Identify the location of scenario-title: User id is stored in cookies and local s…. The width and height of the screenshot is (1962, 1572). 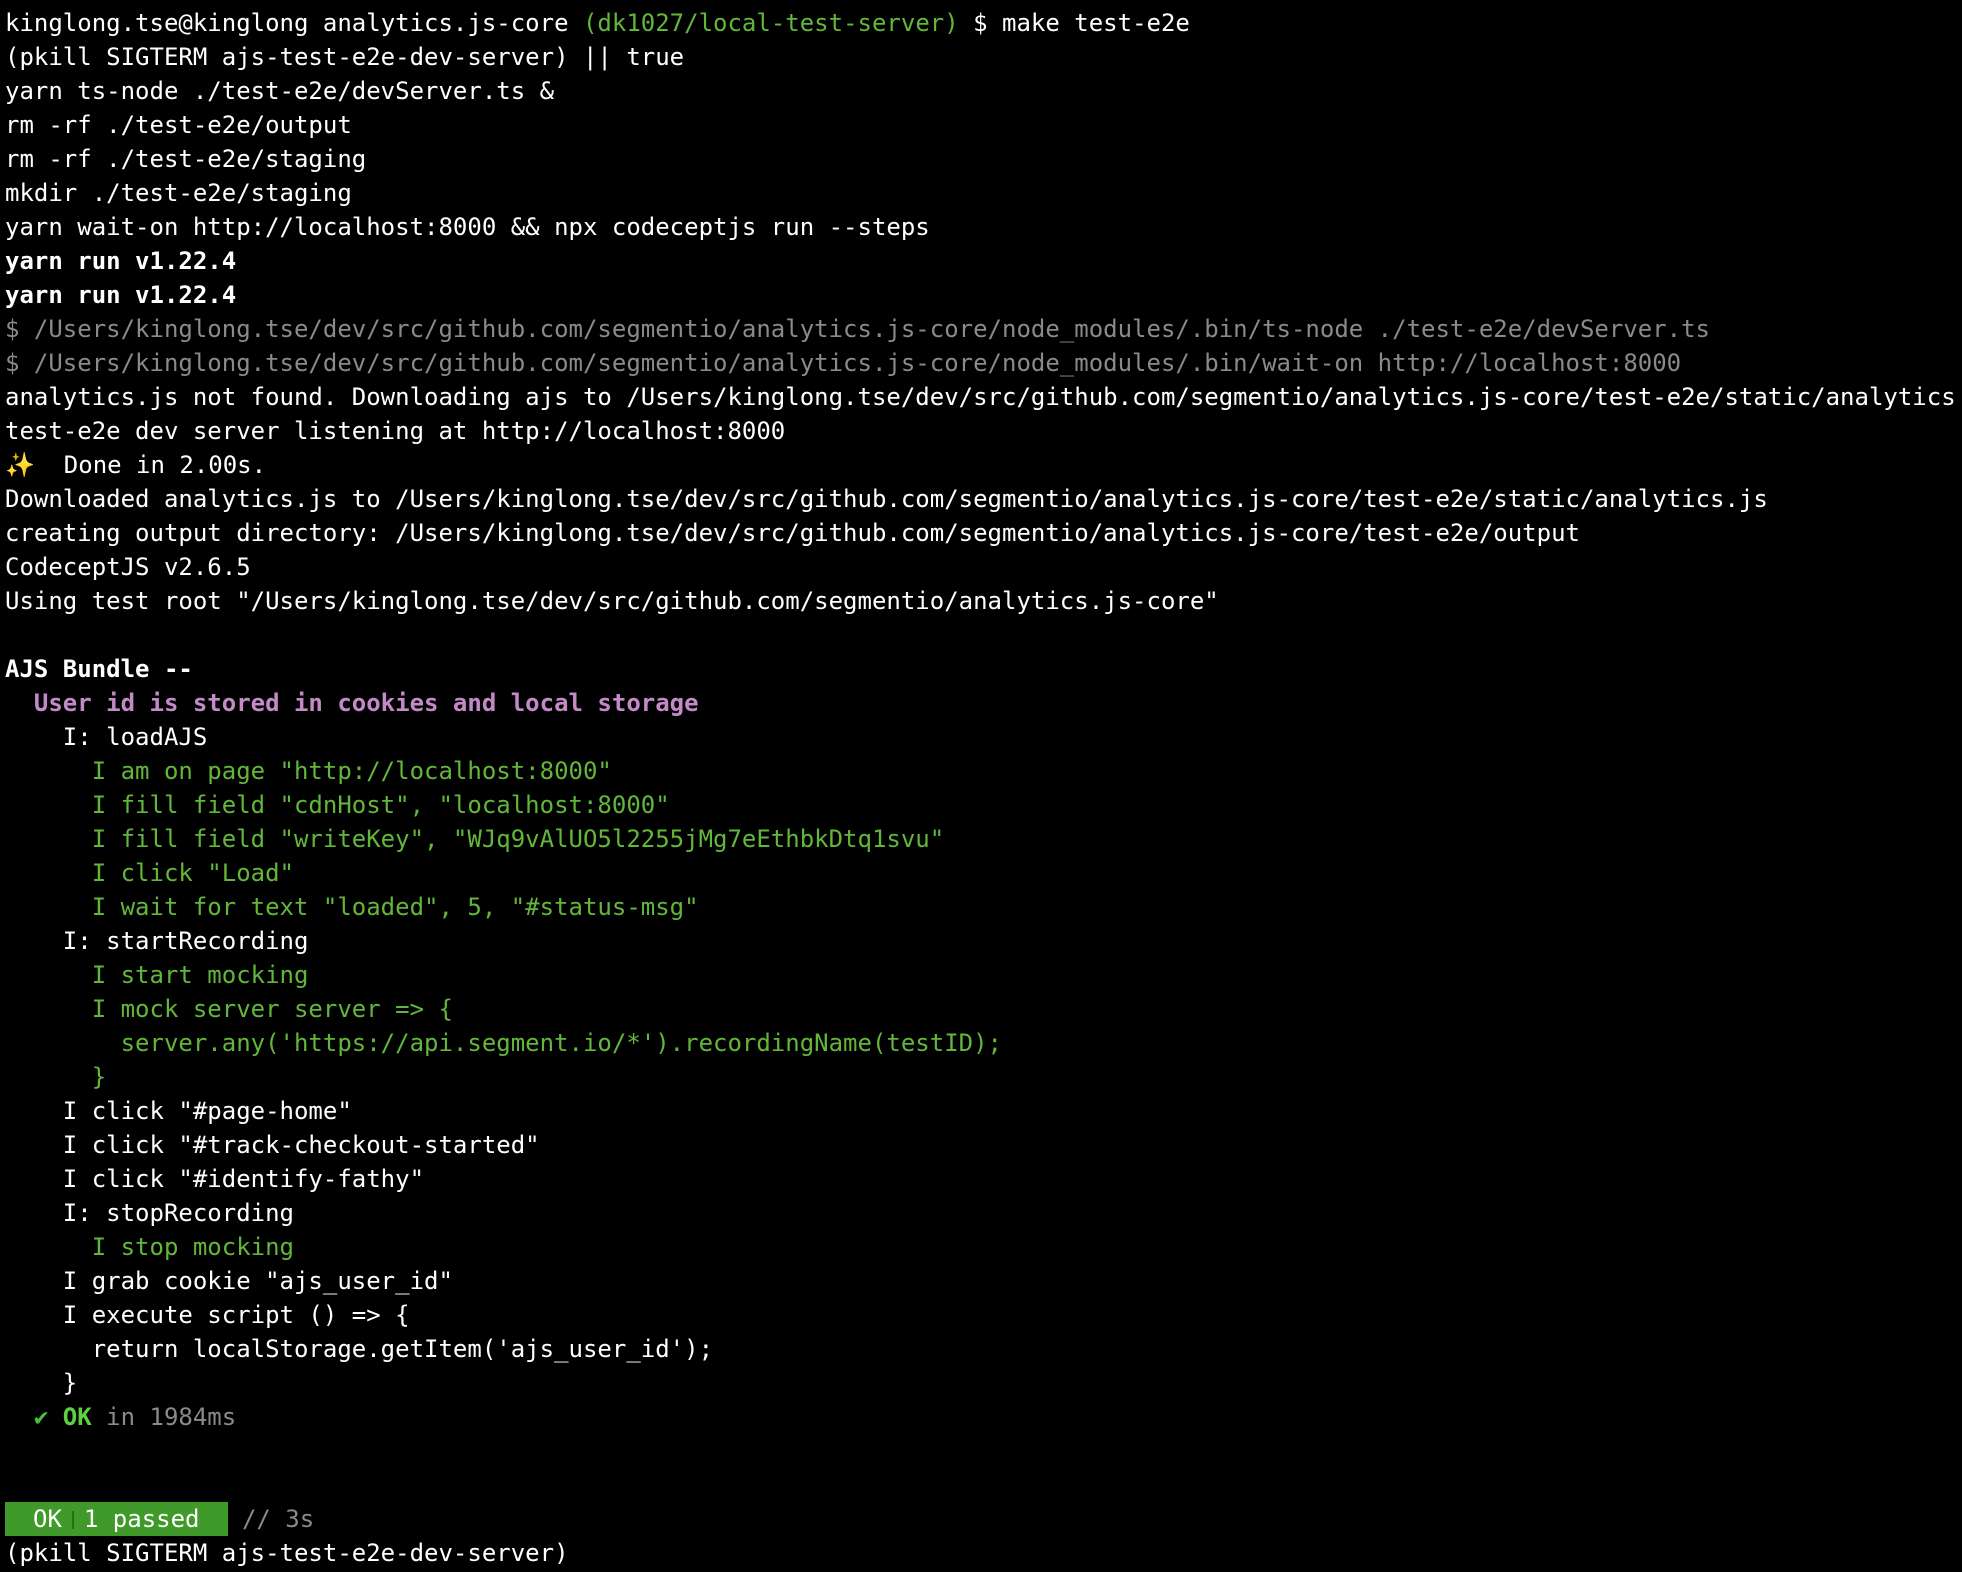
(352, 703).